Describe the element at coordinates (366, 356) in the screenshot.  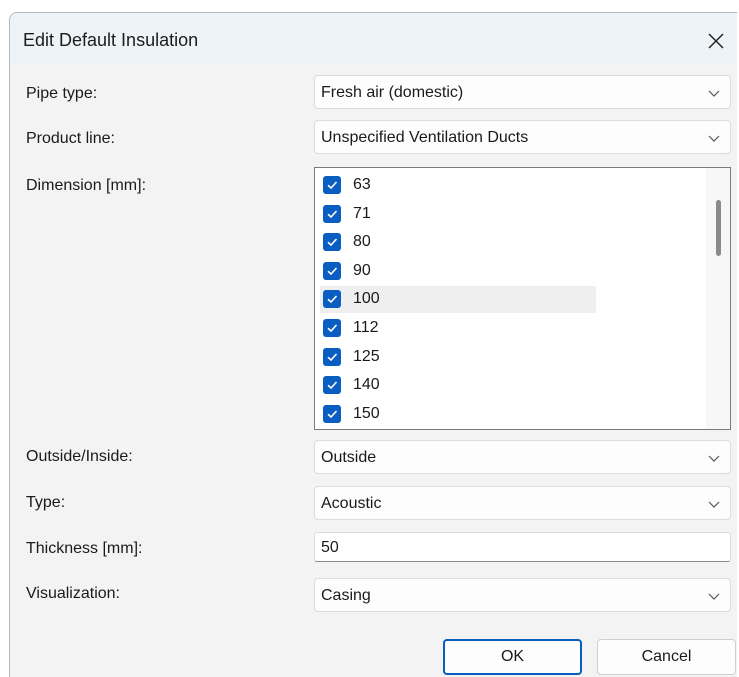
I see `dimension-item-label: 125` at that location.